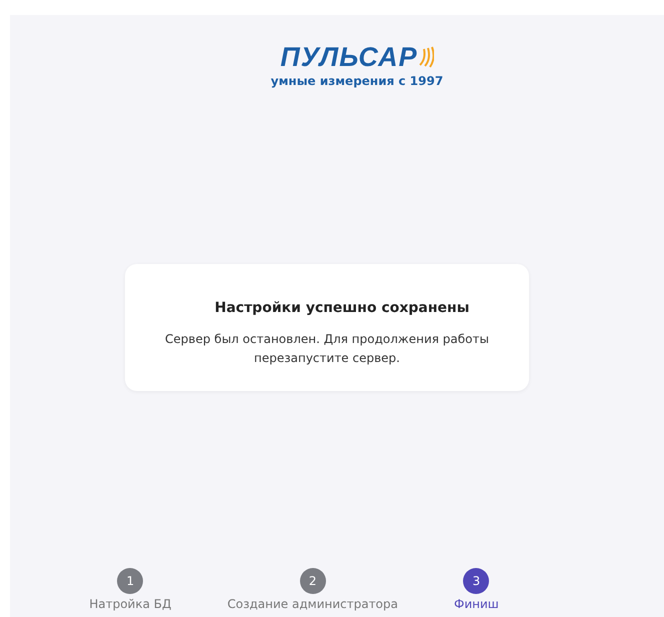 The width and height of the screenshot is (664, 617). Describe the element at coordinates (476, 604) in the screenshot. I see `step-label: Финиш` at that location.